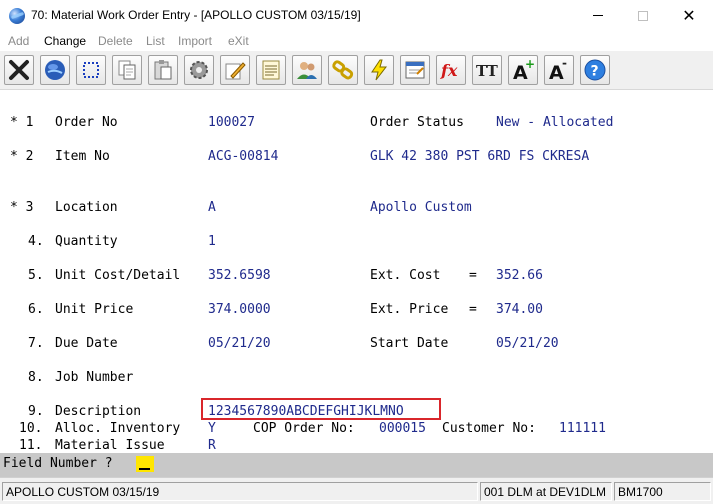 This screenshot has width=713, height=504. I want to click on quantity-value: 1, so click(212, 241).